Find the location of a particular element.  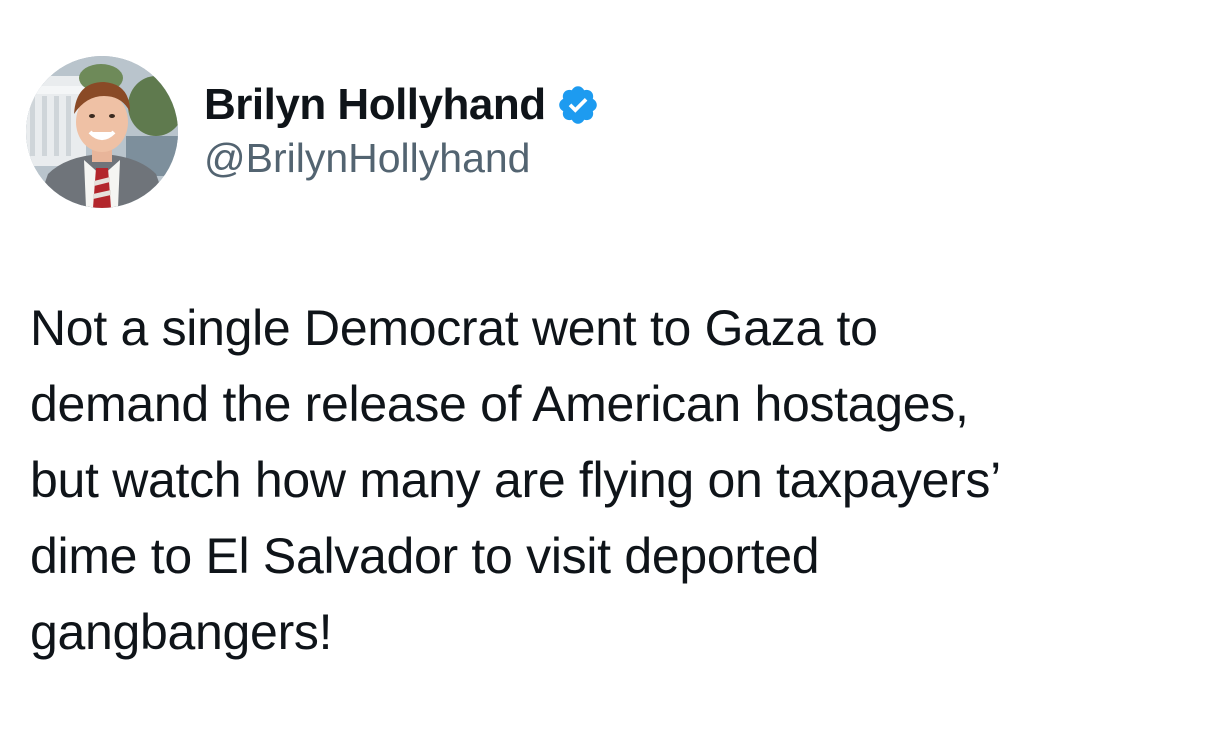

verified-badge-icon is located at coordinates (578, 105).